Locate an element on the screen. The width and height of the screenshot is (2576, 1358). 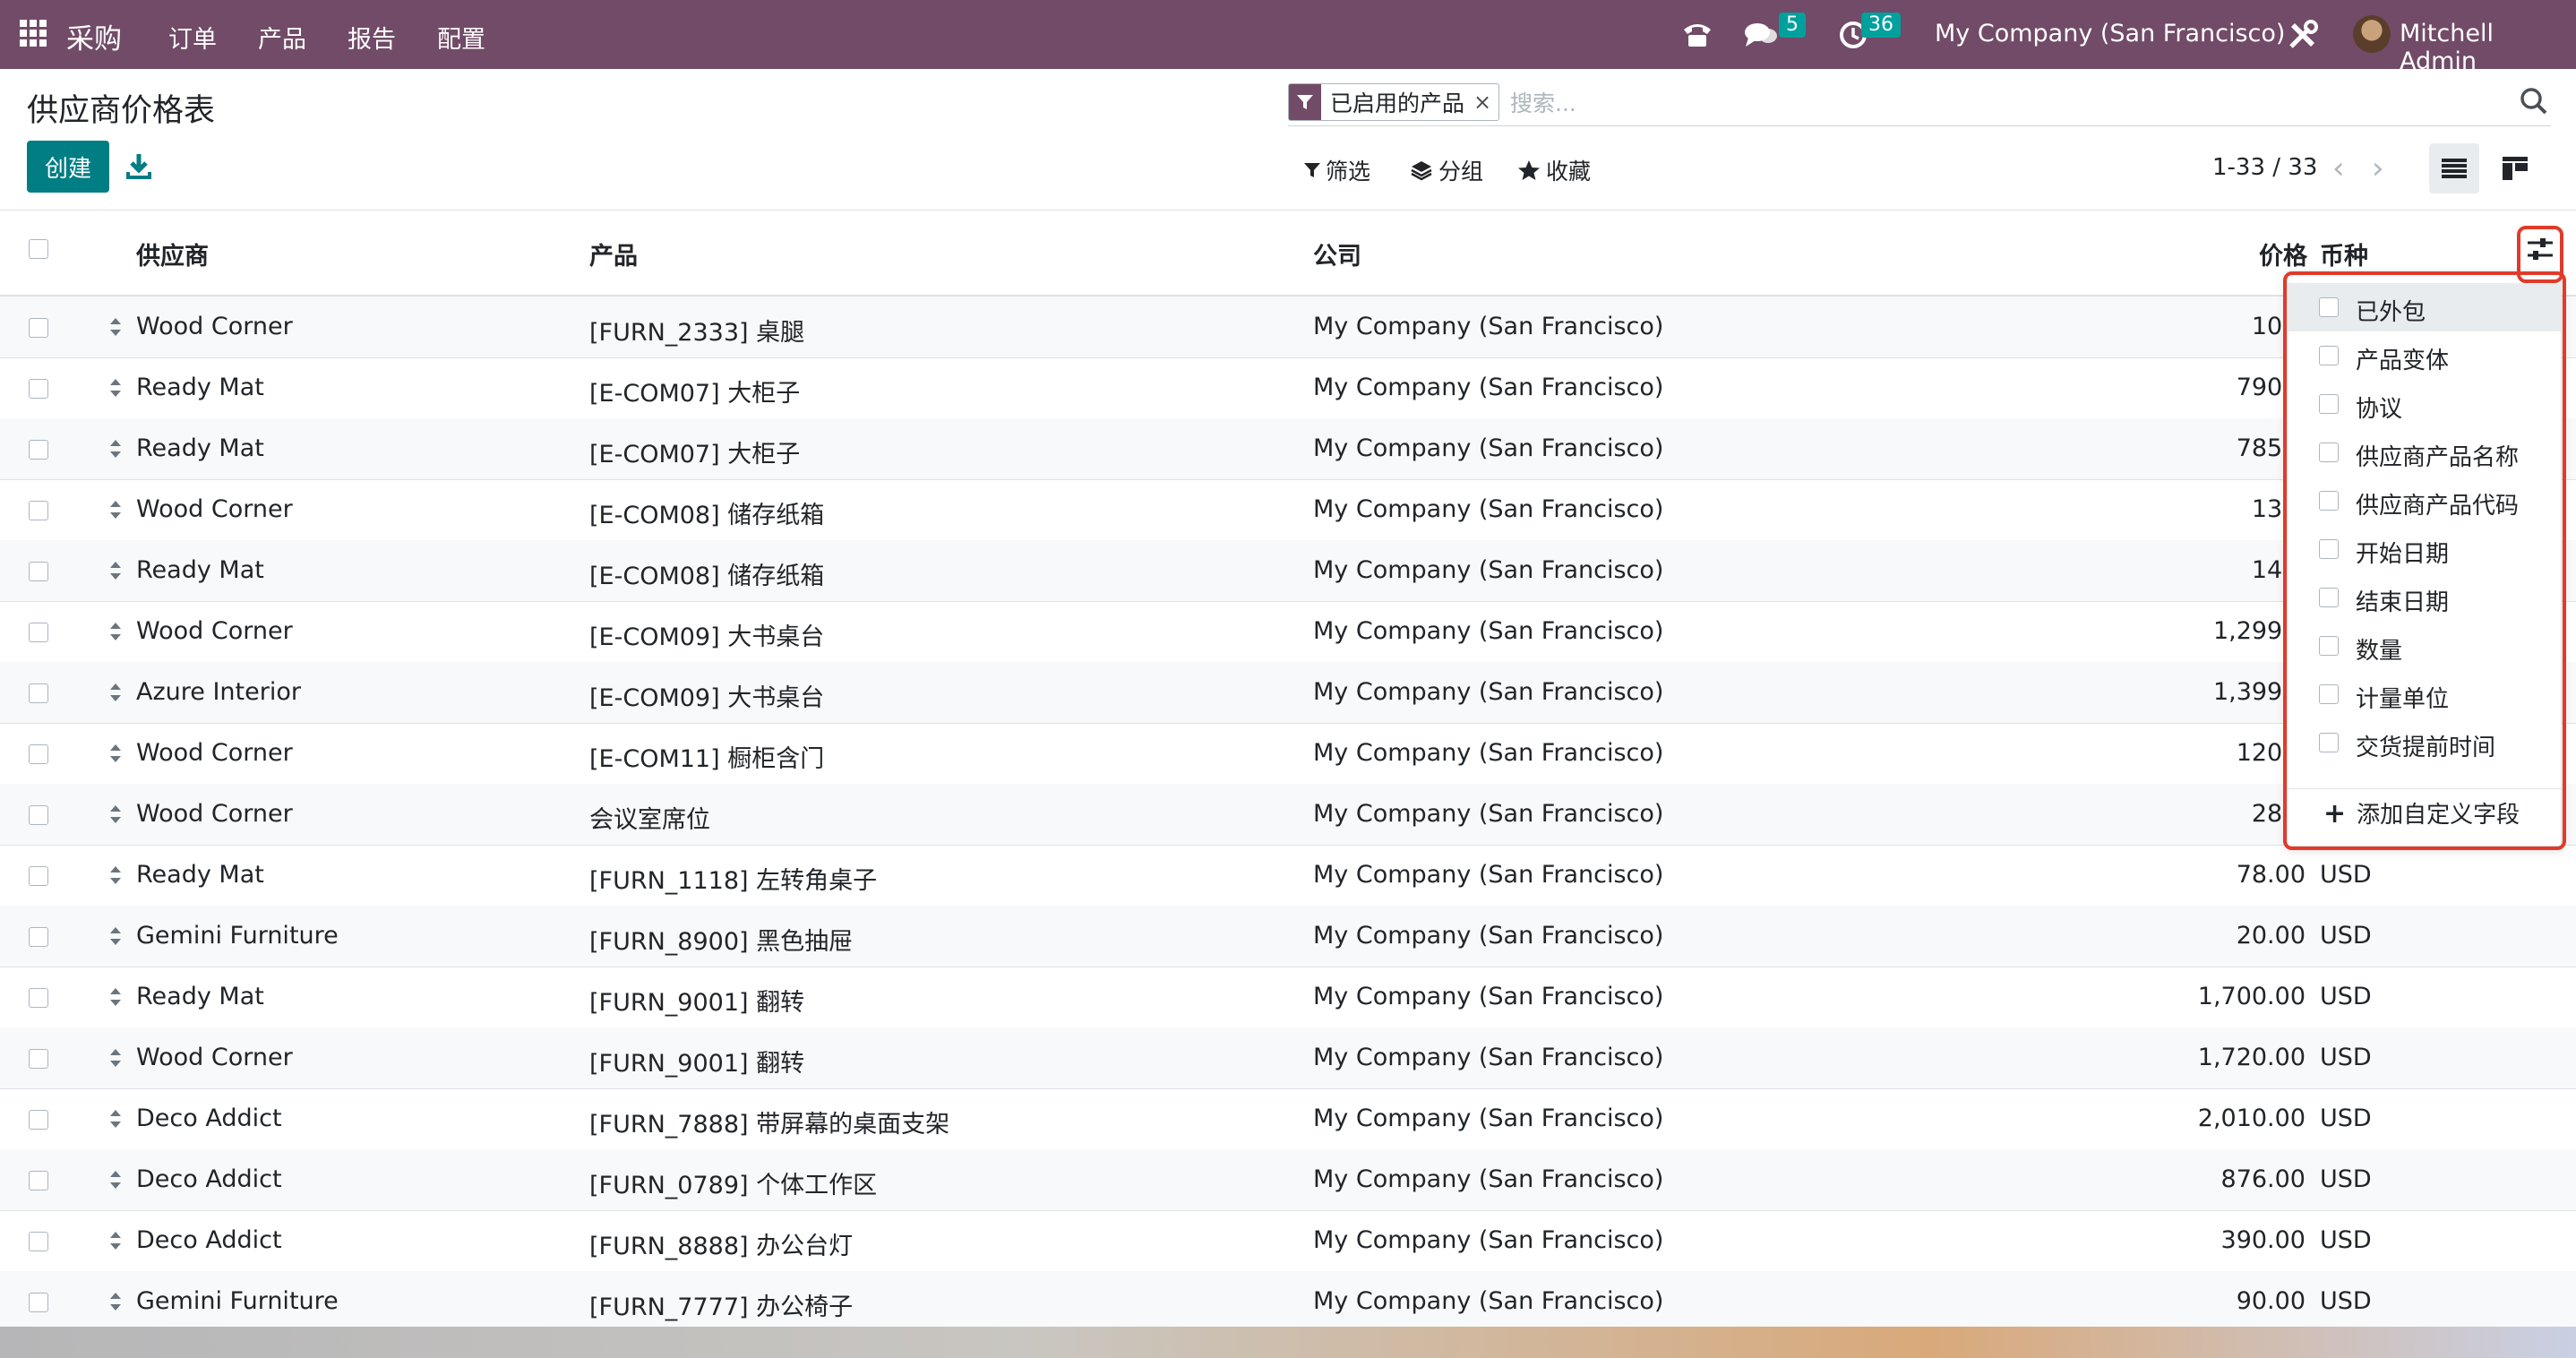
menu-orders: 订单 is located at coordinates (192, 38).